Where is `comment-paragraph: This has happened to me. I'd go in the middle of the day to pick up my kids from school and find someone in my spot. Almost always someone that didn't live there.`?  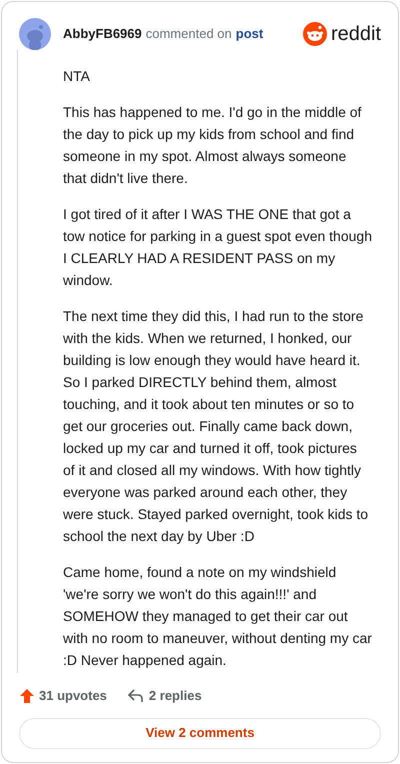 comment-paragraph: This has happened to me. I'd go in the middle of the day to pick up my kids from school and find someone in my spot. Almost always someone that didn't live there. is located at coordinates (212, 145).